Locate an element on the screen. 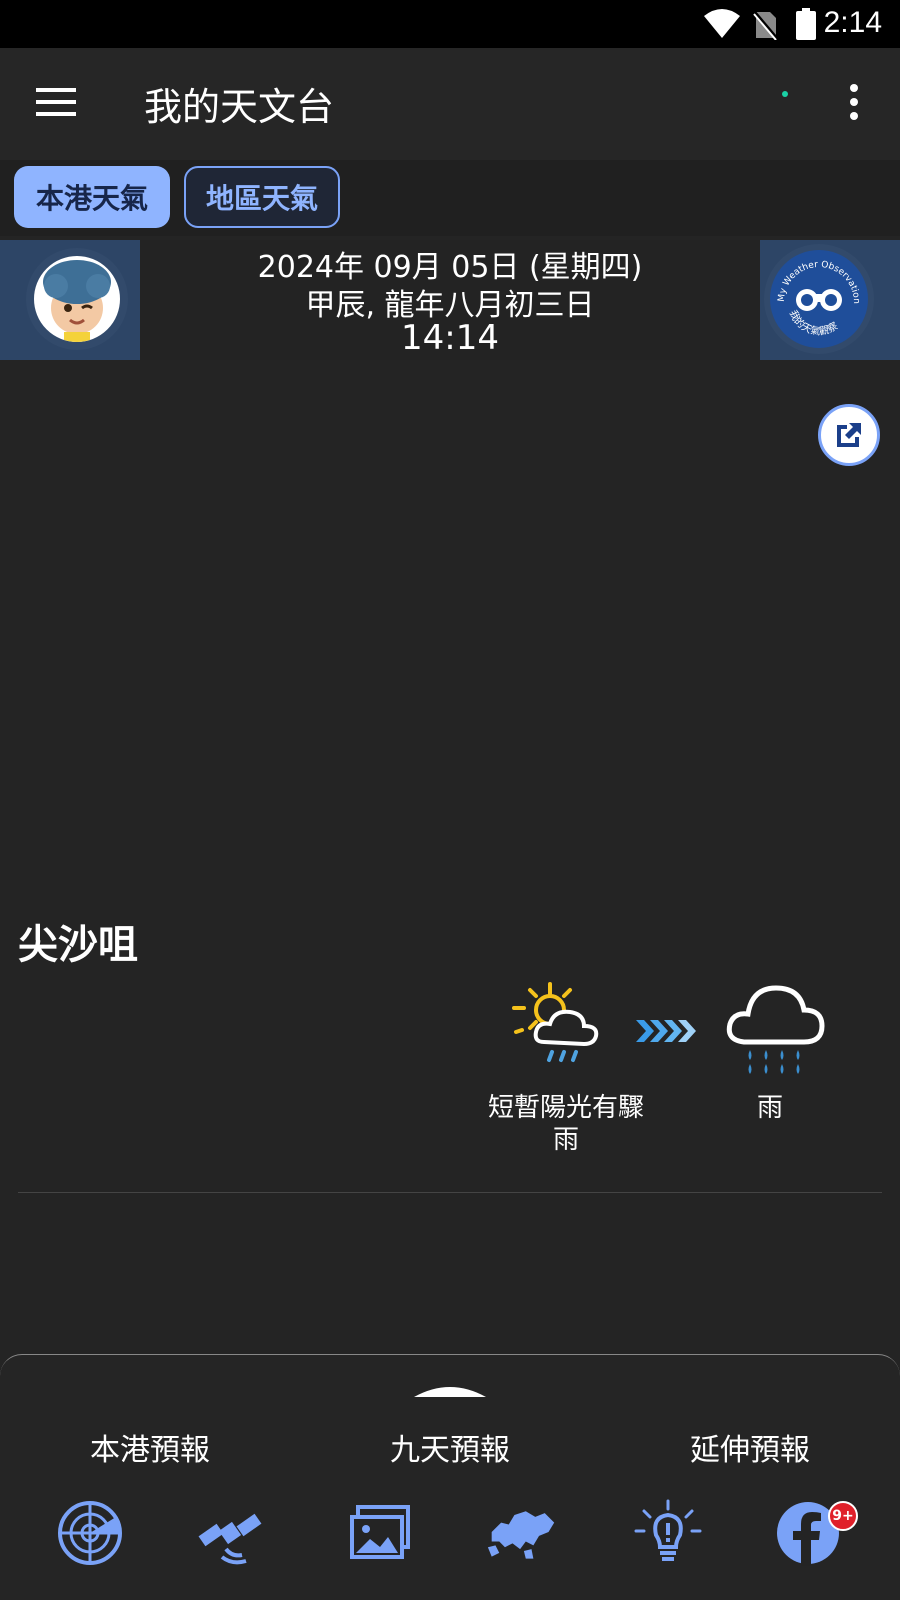 Image resolution: width=900 pixels, height=1600 pixels. weather-observation-badge: My Weather Observation 我的天氣觀察 is located at coordinates (819, 299).